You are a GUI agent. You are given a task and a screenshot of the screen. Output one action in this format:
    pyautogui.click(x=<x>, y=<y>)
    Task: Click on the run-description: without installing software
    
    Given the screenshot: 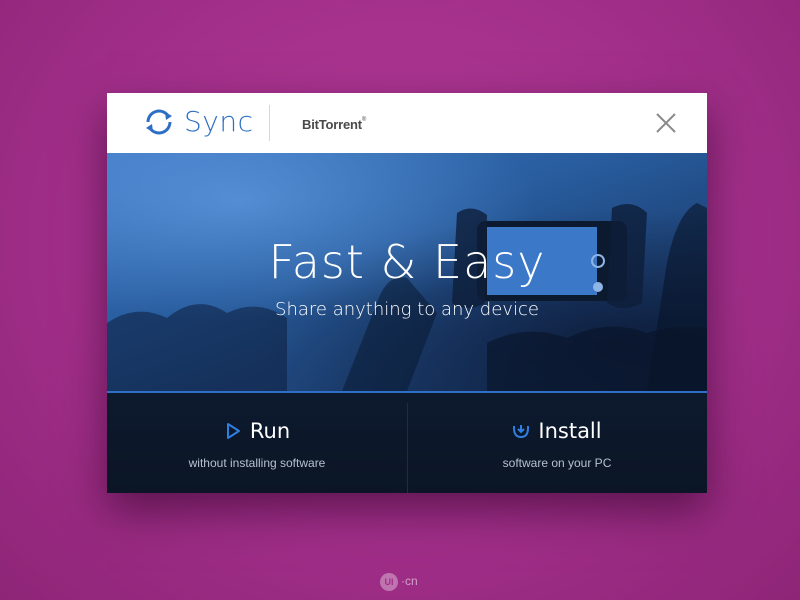 What is the action you would take?
    pyautogui.click(x=257, y=463)
    